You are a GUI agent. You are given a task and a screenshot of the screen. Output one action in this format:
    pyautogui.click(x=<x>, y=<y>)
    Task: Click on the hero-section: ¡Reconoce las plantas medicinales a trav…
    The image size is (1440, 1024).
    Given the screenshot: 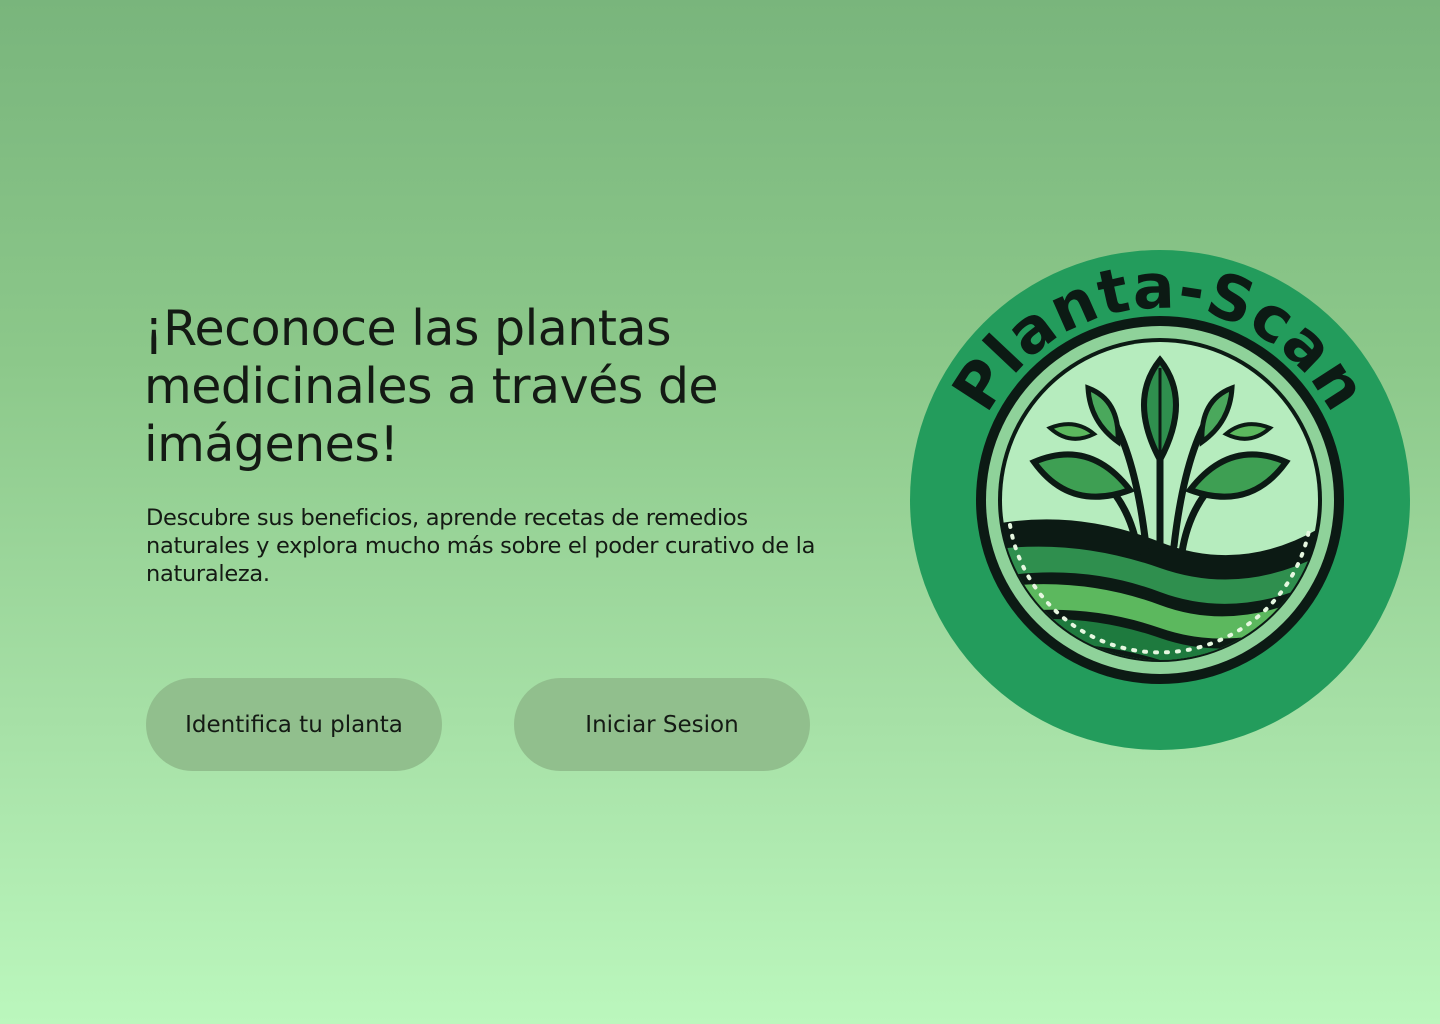 What is the action you would take?
    pyautogui.click(x=504, y=443)
    